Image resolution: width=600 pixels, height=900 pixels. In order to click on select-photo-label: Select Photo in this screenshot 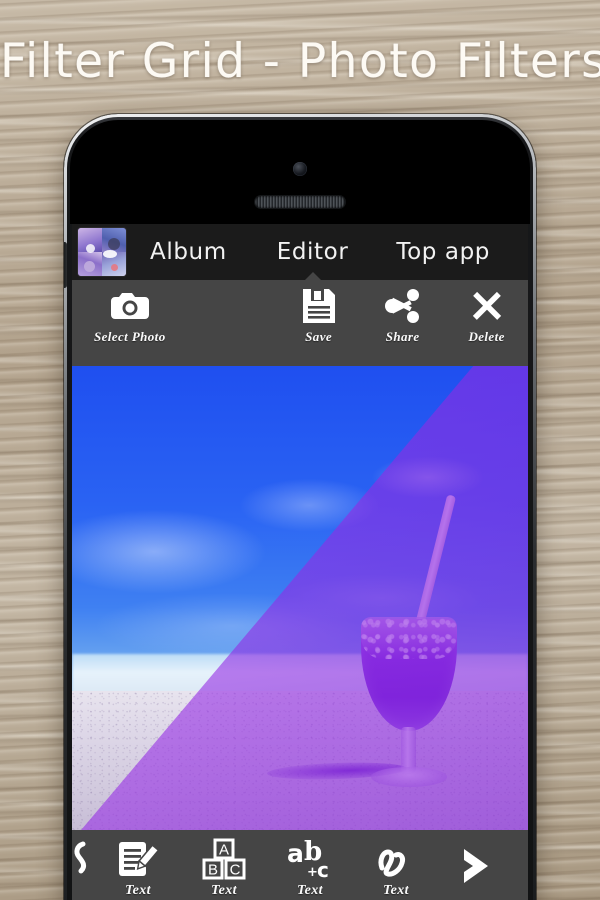, I will do `click(130, 336)`.